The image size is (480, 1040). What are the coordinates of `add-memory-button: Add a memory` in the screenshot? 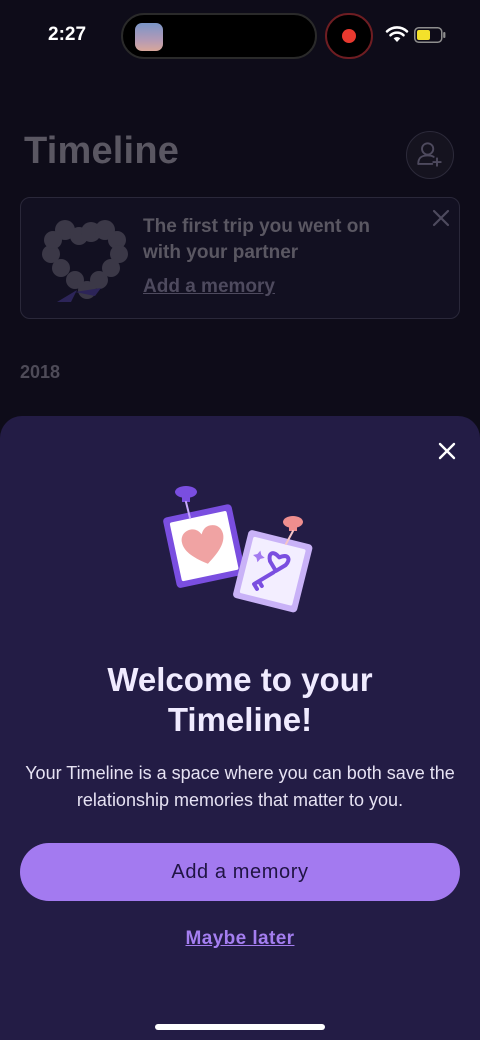 It's located at (240, 872).